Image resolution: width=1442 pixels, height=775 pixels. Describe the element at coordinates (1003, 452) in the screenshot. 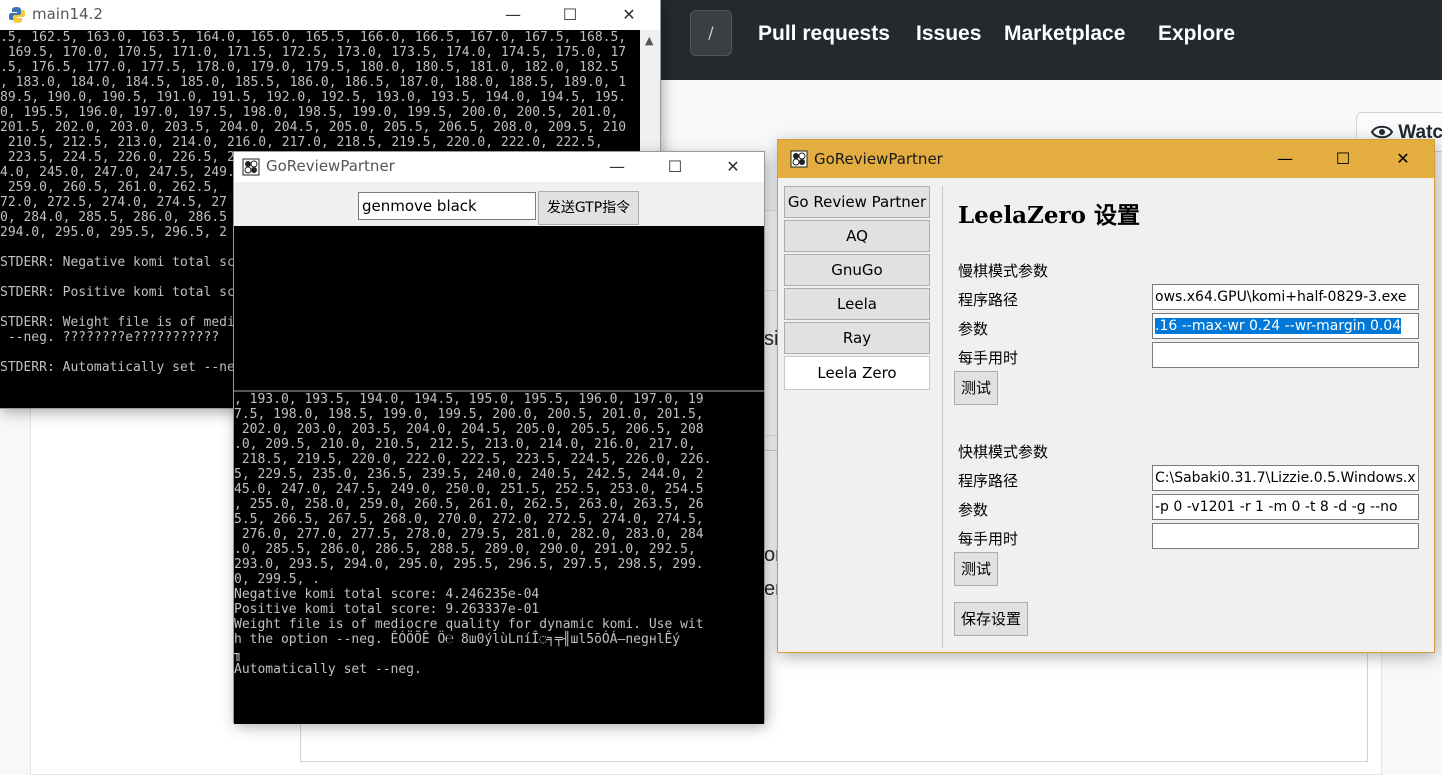

I see `fast-section-label: 快棋模式参数` at that location.